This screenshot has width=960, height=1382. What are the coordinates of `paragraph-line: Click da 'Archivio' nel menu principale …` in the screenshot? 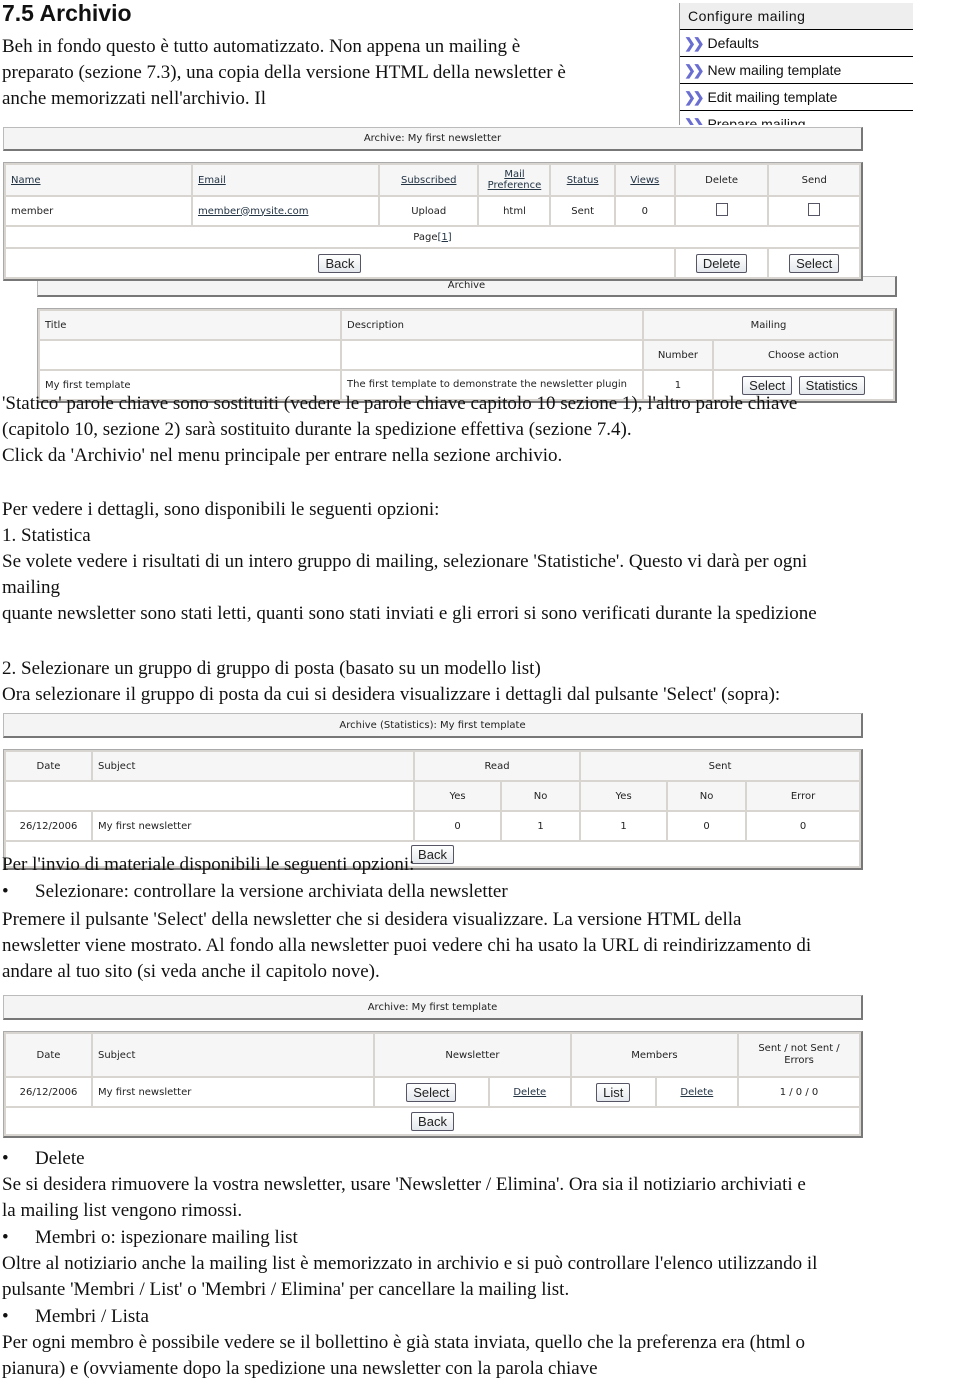 It's located at (282, 455).